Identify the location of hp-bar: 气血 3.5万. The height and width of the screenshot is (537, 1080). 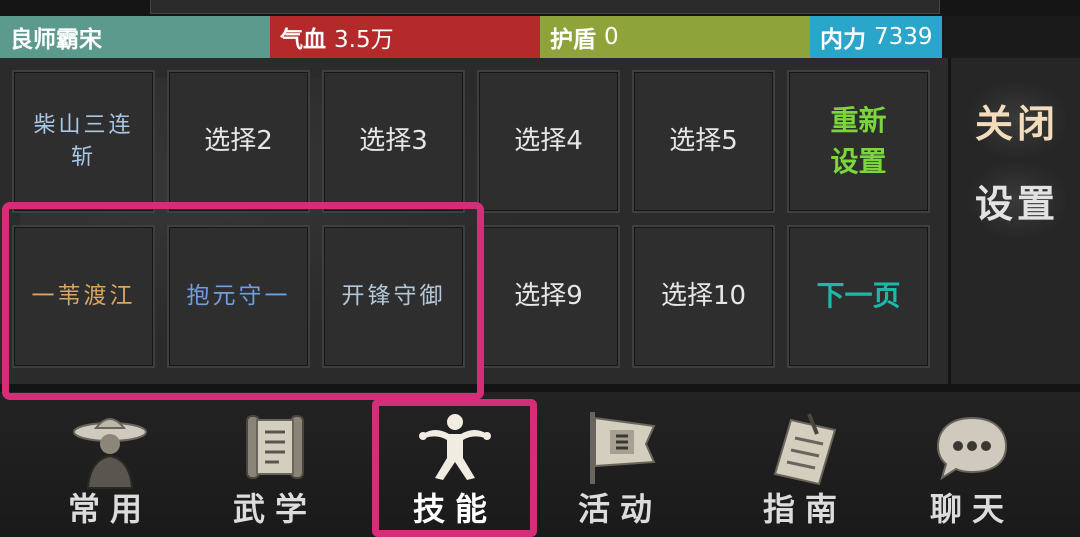
(405, 37).